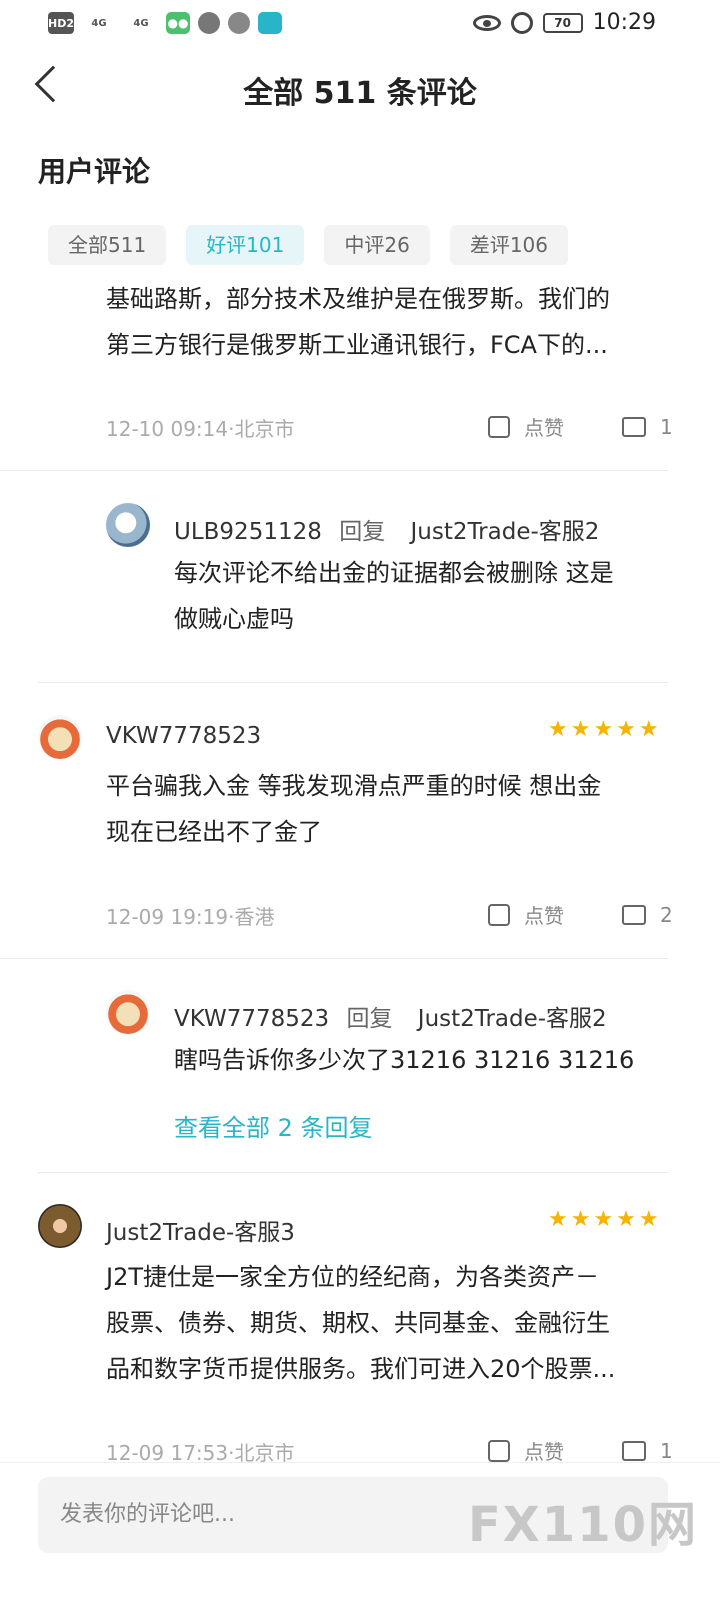  I want to click on status-bar-left: HD2 4G 4G ●●, so click(165, 23).